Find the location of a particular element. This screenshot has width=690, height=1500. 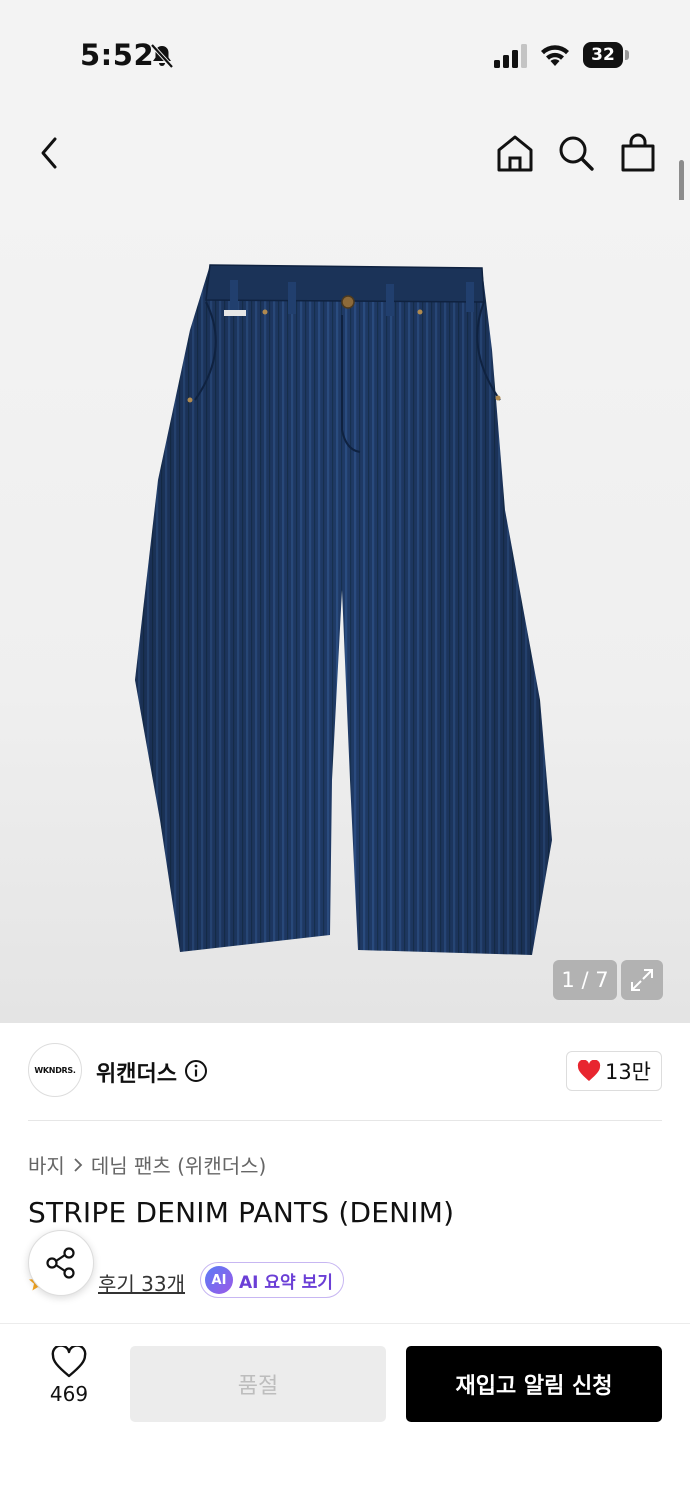

shopping-bag-icon is located at coordinates (638, 152).